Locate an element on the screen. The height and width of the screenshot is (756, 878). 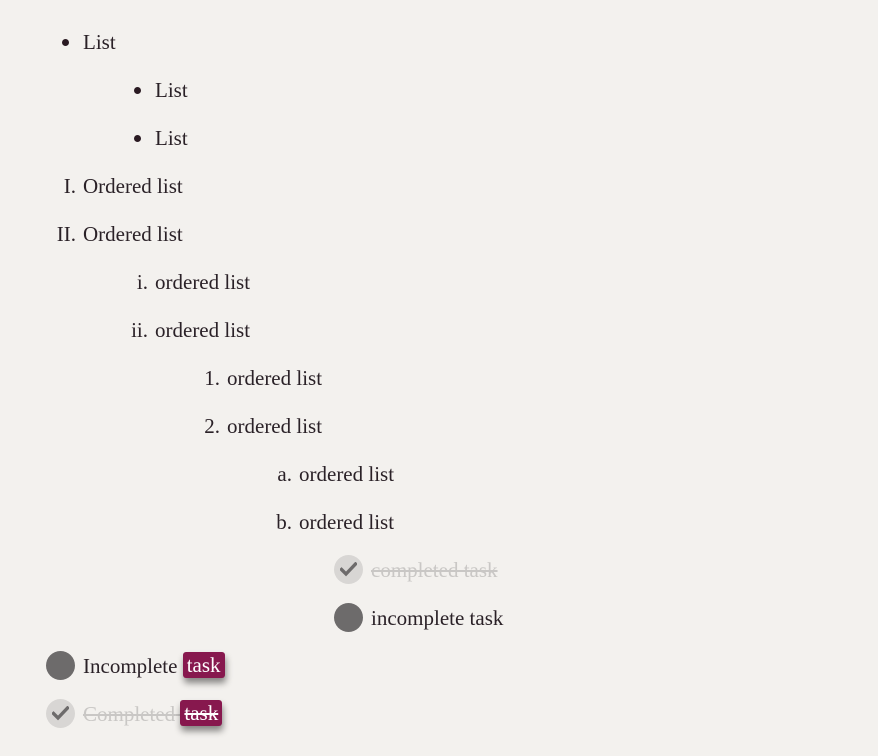
ordered-list-item: ii. ordered list is located at coordinates (200, 330).